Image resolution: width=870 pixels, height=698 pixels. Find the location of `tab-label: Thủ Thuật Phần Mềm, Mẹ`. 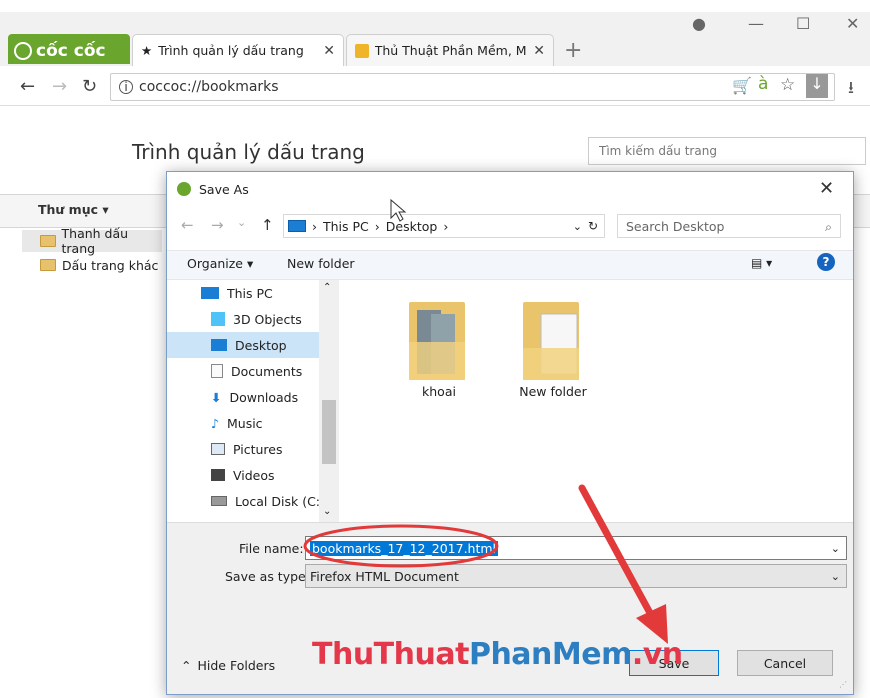

tab-label: Thủ Thuật Phần Mềm, Mẹ is located at coordinates (451, 50).